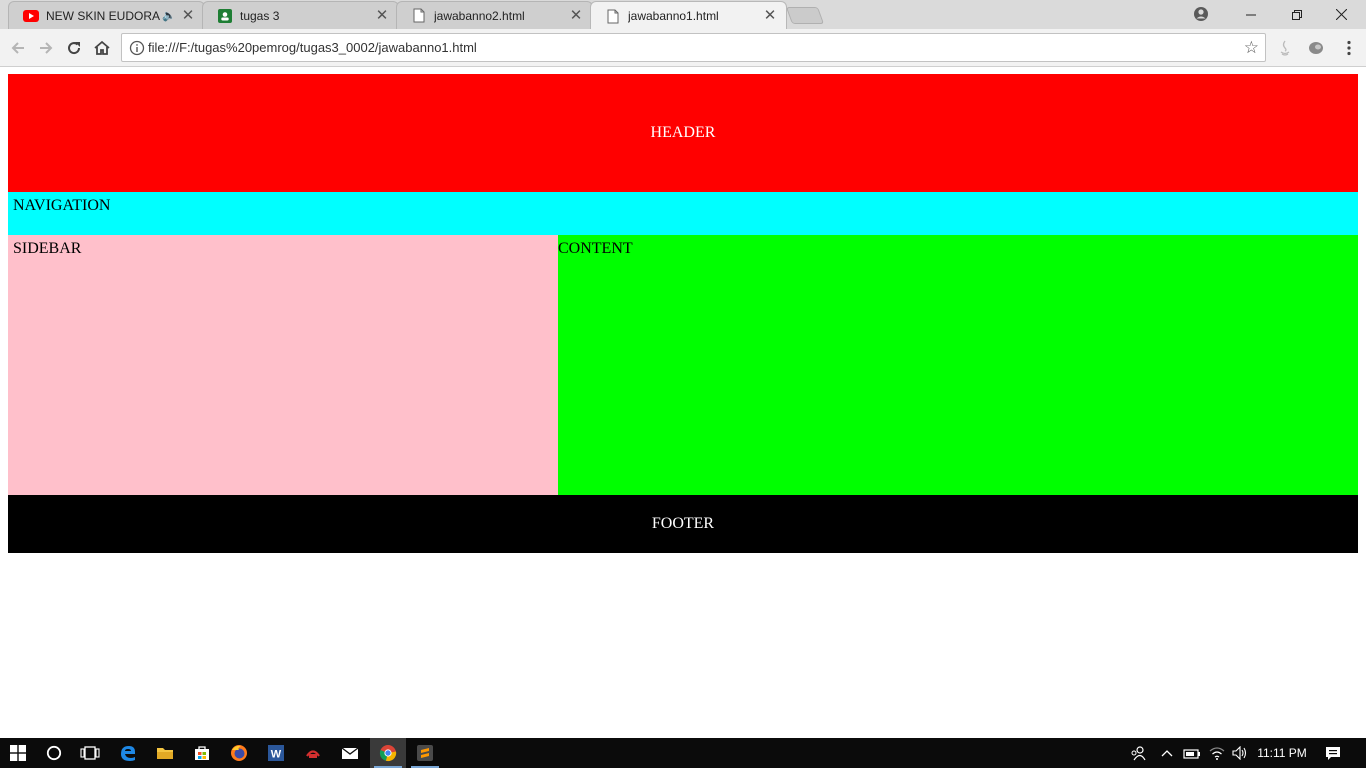 Image resolution: width=1366 pixels, height=768 pixels. I want to click on reload-button, so click(74, 48).